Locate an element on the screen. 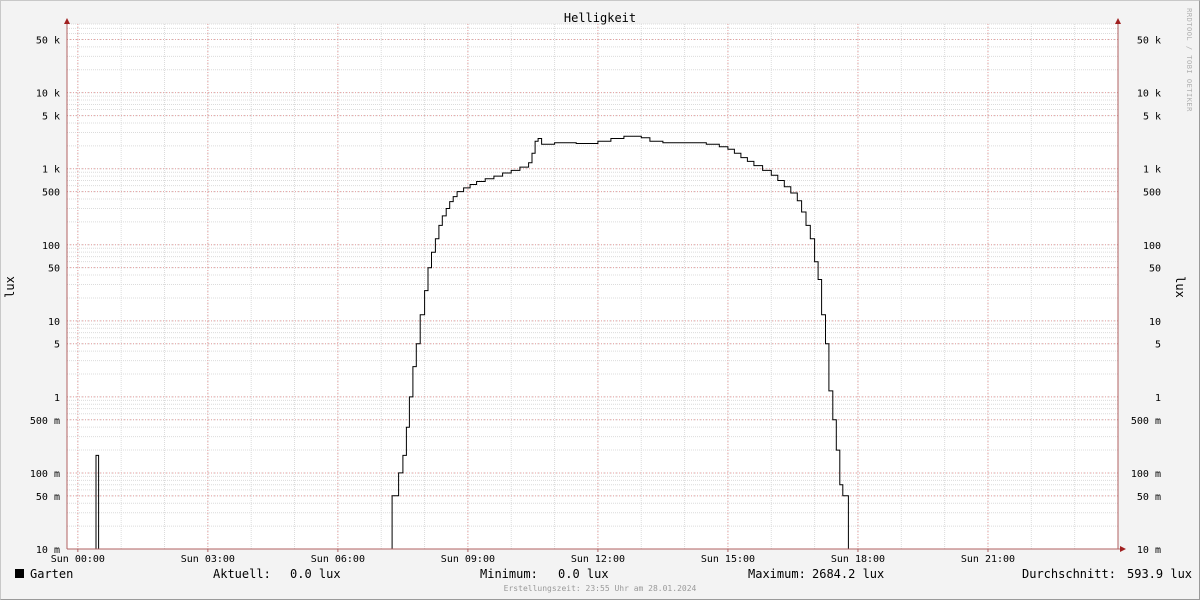  y-tick-label-left: 5 k is located at coordinates (51, 117).